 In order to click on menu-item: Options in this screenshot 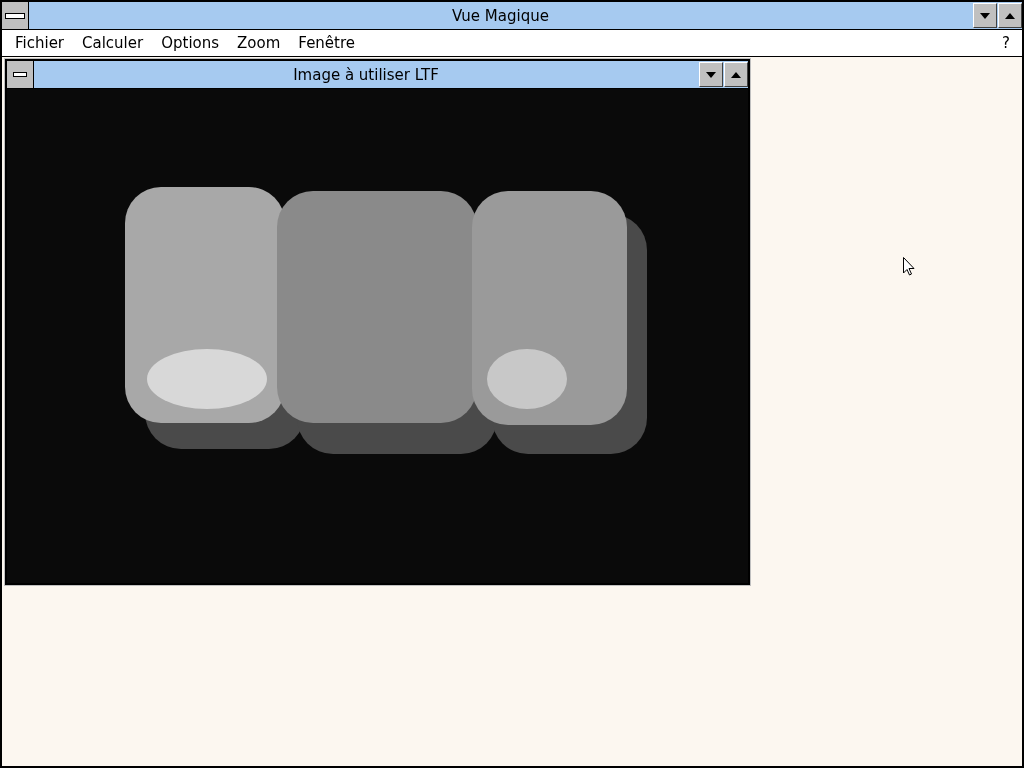, I will do `click(192, 43)`.